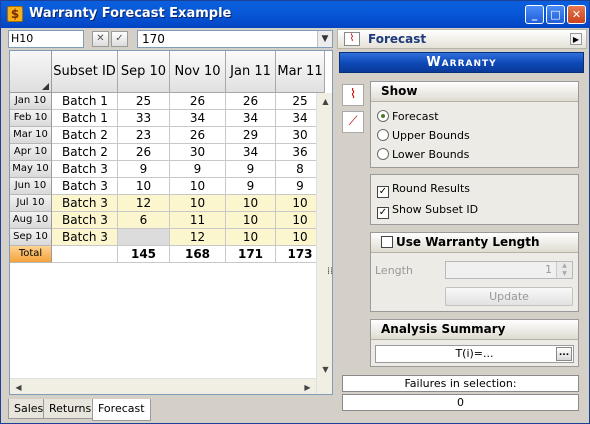 The height and width of the screenshot is (424, 590). Describe the element at coordinates (423, 136) in the screenshot. I see `radio-upper-bounds: Upper Bounds` at that location.